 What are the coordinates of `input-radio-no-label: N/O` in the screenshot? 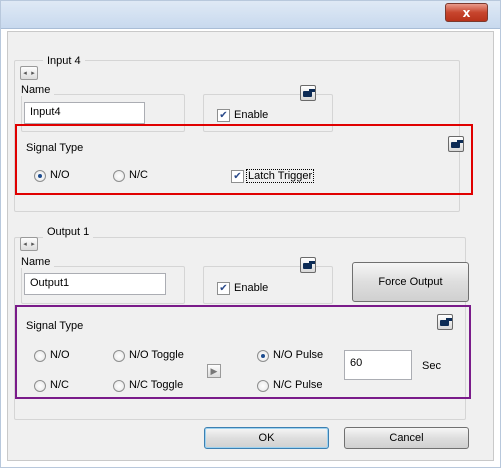 It's located at (60, 175).